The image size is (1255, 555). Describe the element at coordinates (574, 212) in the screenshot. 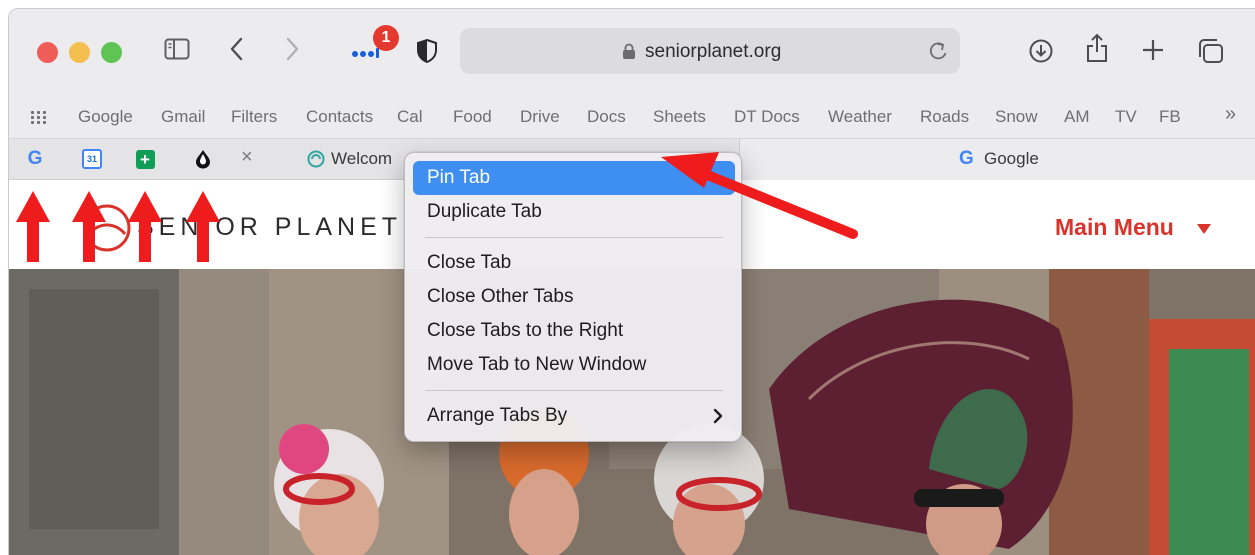

I see `menu-item-duplicate-tab: Duplicate Tab` at that location.